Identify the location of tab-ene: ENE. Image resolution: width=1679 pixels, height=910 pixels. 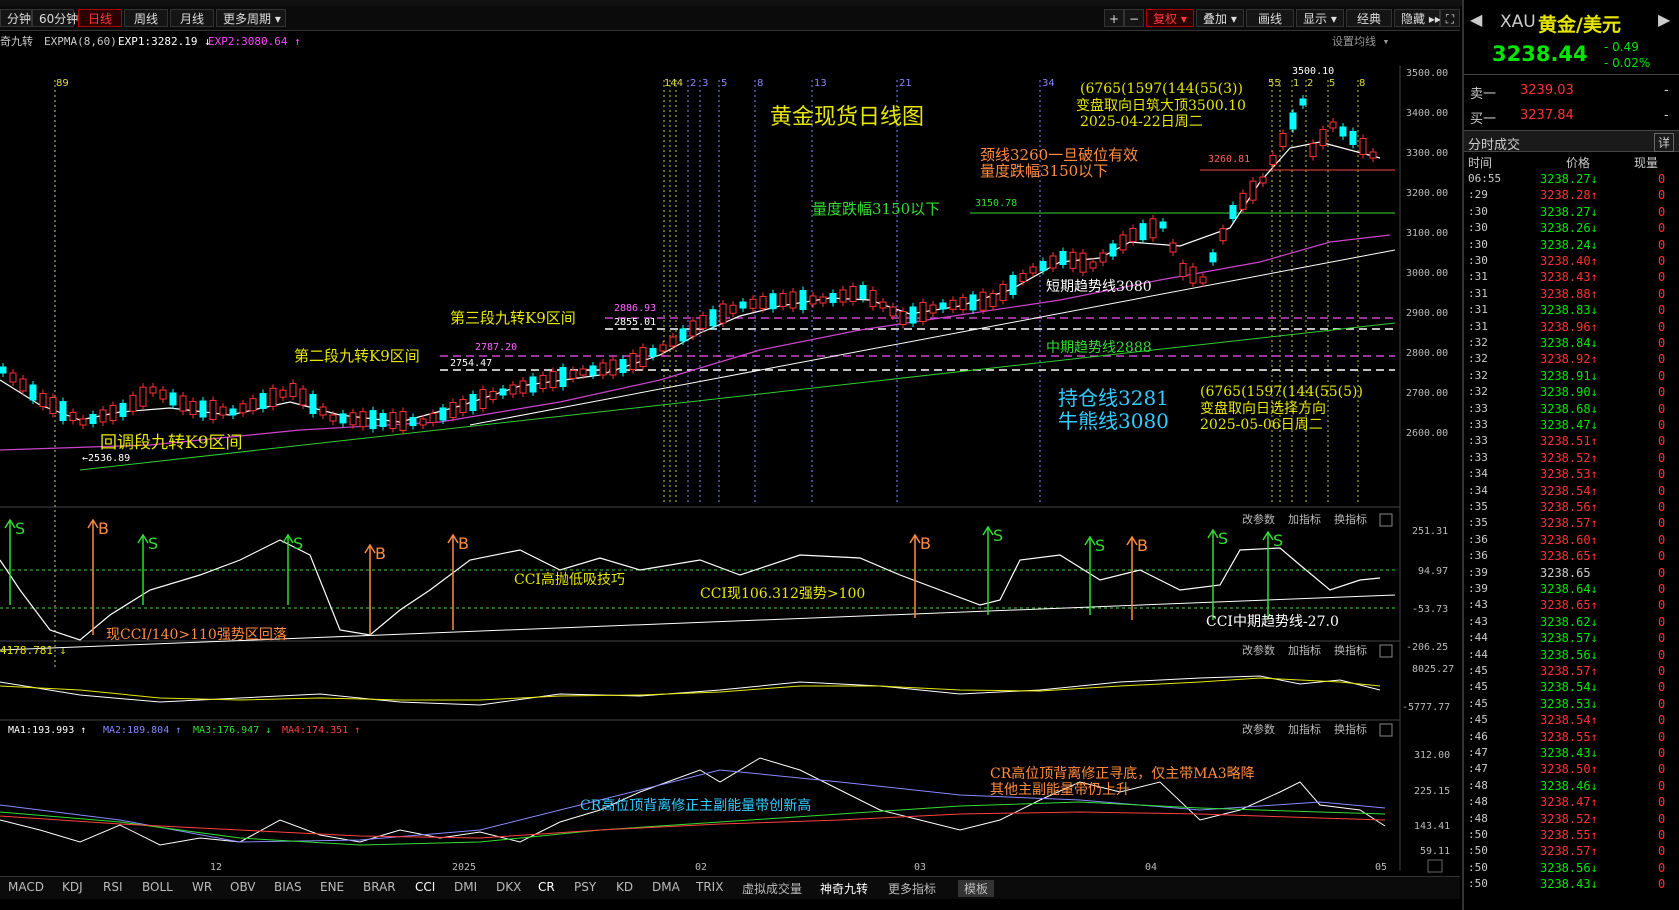
(332, 887).